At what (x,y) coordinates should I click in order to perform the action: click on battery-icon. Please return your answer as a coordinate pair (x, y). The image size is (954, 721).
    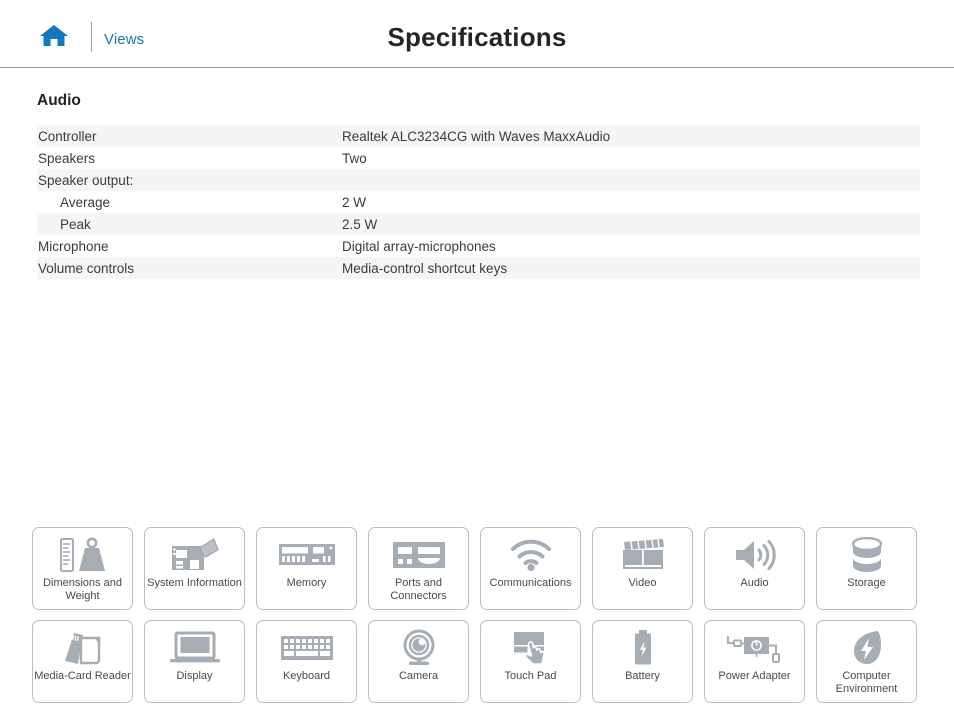
    Looking at the image, I should click on (642, 648).